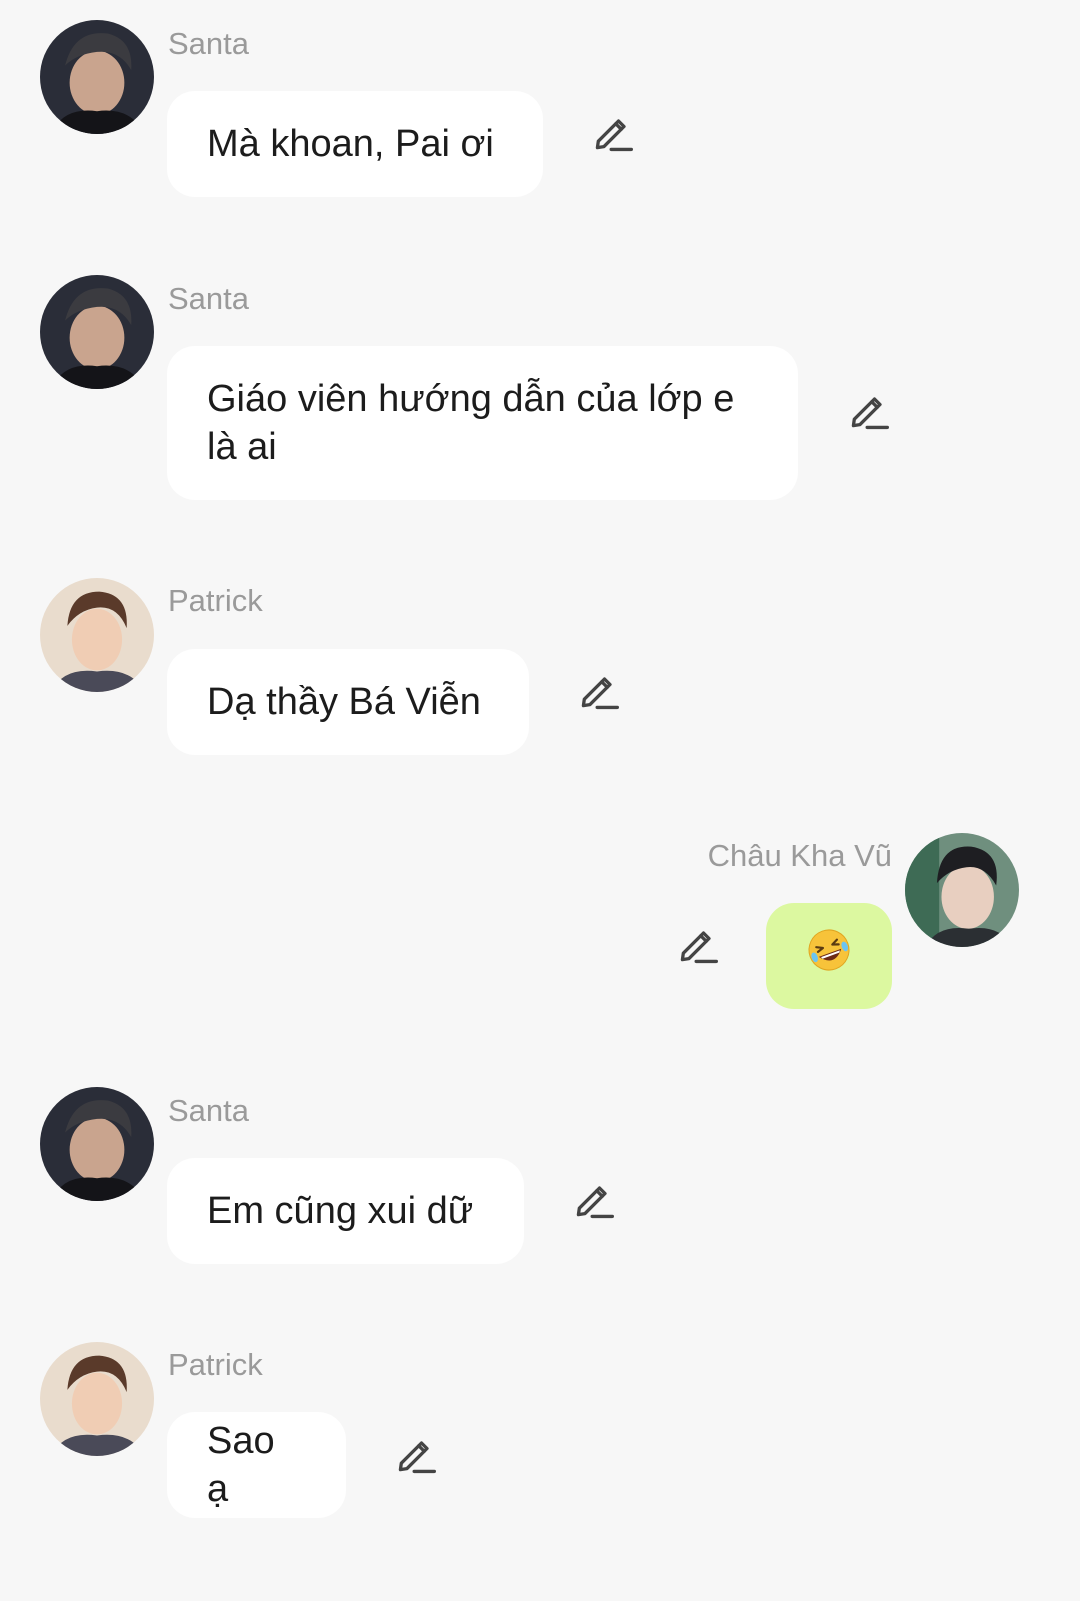  I want to click on message-bubble: Em cũng xui dữ, so click(345, 1211).